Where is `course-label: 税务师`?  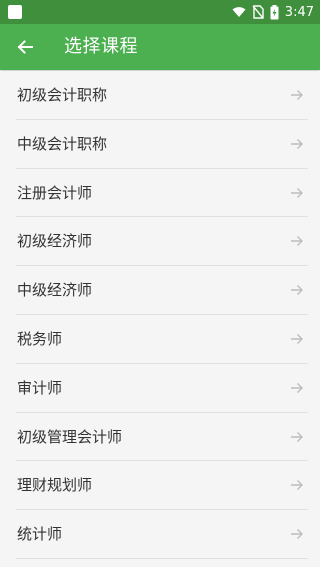
course-label: 税务师 is located at coordinates (40, 338).